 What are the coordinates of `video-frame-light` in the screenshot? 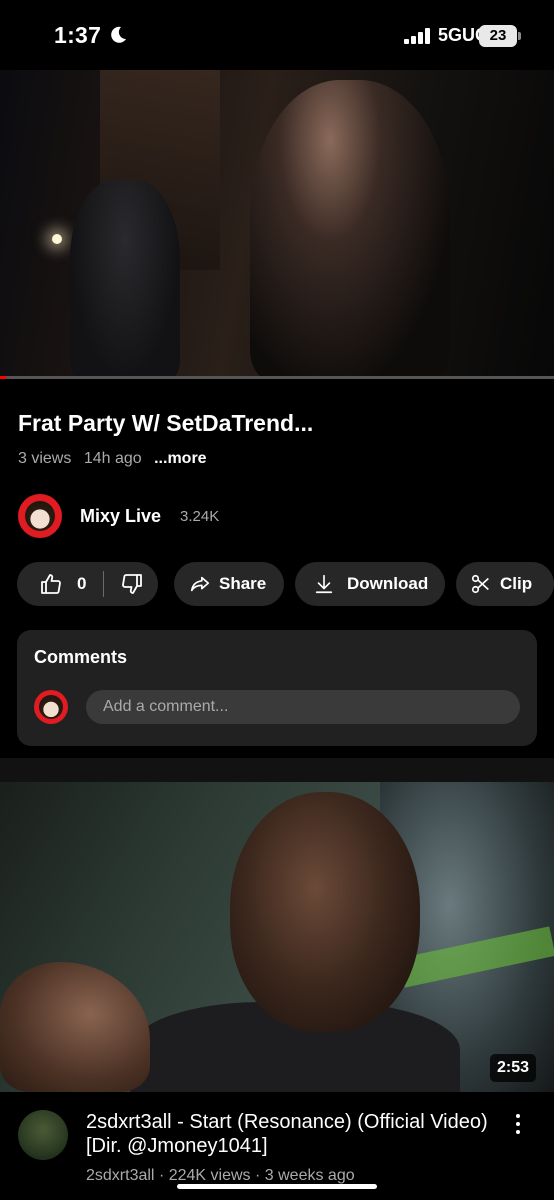 It's located at (57, 239).